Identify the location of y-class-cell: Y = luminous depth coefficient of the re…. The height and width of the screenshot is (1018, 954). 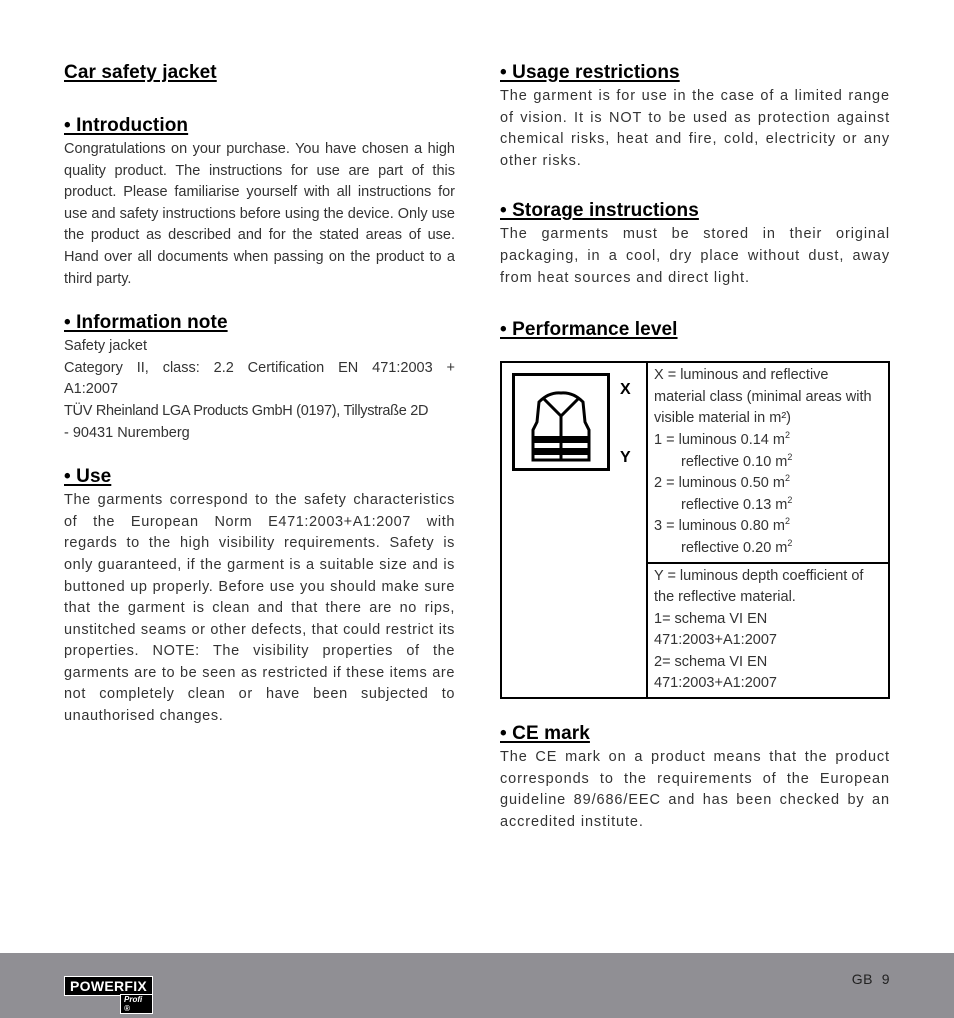
(768, 630).